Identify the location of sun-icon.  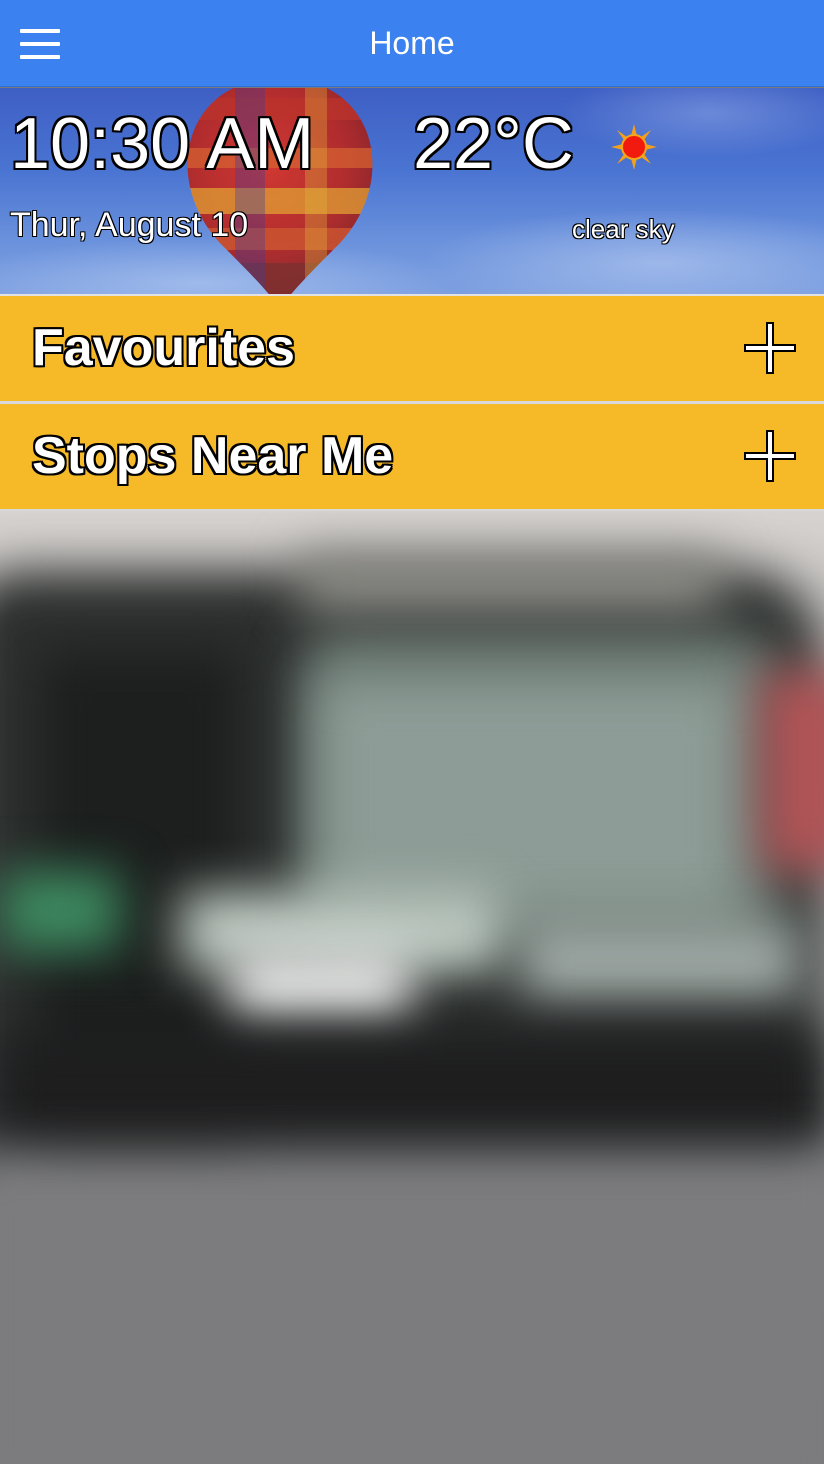
(634, 147).